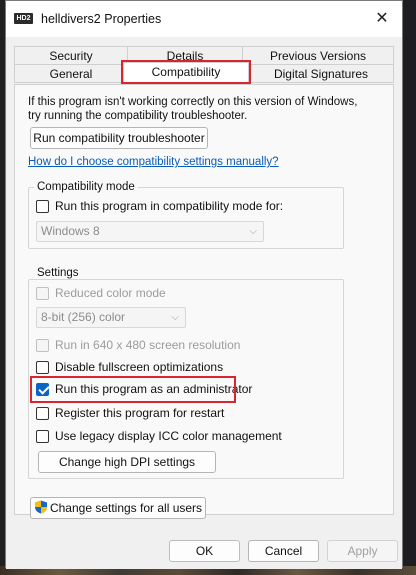 The height and width of the screenshot is (575, 416). I want to click on tab-previous-versions: Previous Versions, so click(318, 55).